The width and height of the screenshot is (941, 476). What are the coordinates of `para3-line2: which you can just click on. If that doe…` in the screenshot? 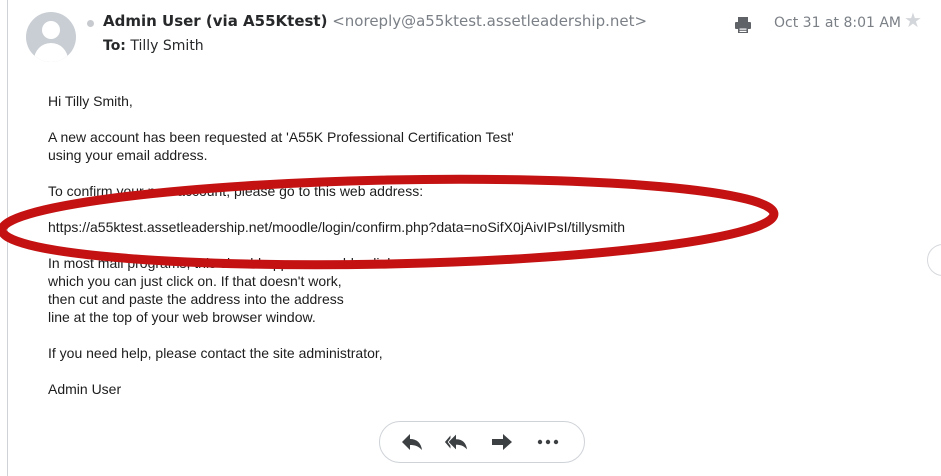 It's located at (195, 281).